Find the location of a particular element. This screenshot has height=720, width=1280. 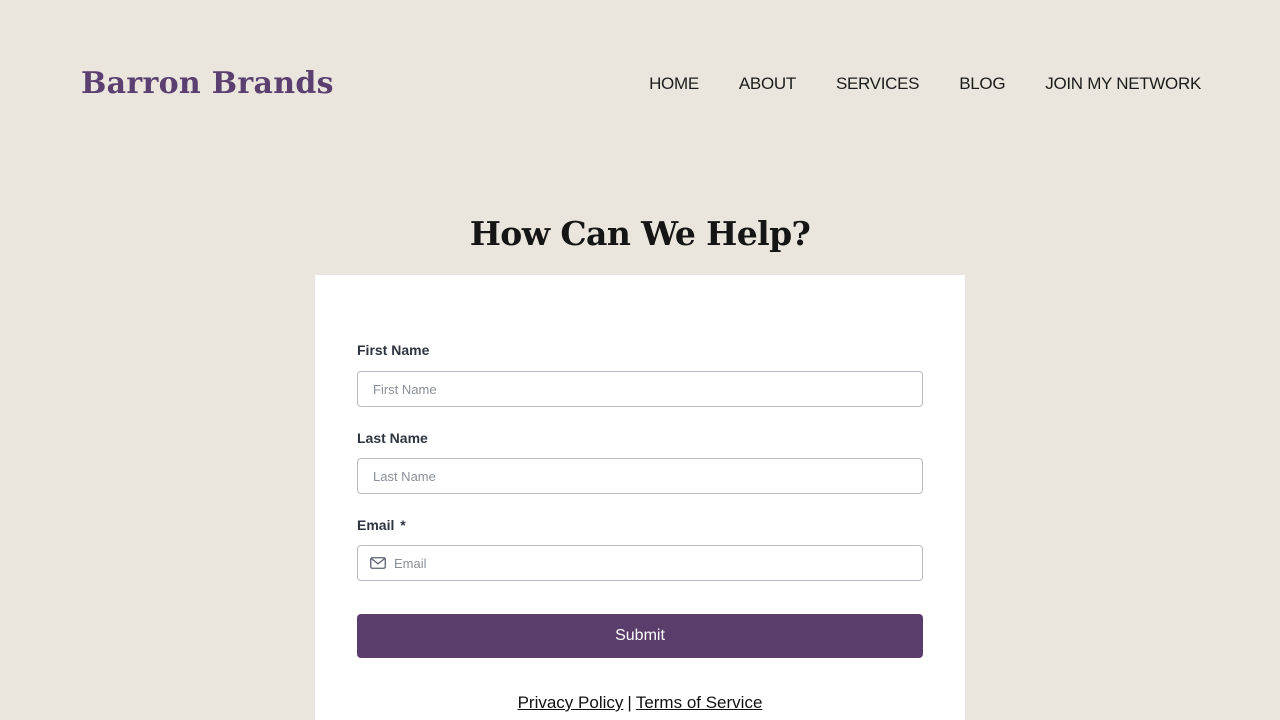

last-name-label: Last Name is located at coordinates (392, 438).